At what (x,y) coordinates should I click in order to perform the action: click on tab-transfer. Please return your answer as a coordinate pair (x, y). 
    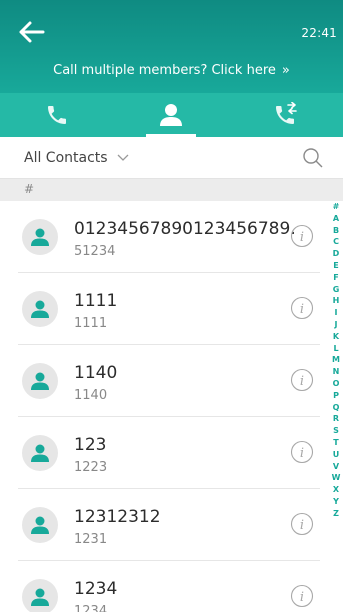
    Looking at the image, I should click on (286, 115).